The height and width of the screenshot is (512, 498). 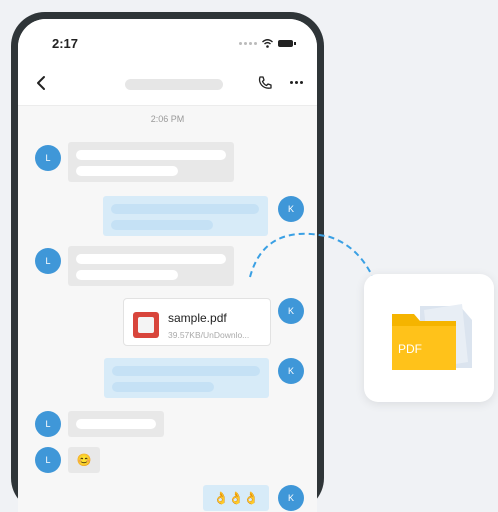 What do you see at coordinates (287, 43) in the screenshot?
I see `battery-icon` at bounding box center [287, 43].